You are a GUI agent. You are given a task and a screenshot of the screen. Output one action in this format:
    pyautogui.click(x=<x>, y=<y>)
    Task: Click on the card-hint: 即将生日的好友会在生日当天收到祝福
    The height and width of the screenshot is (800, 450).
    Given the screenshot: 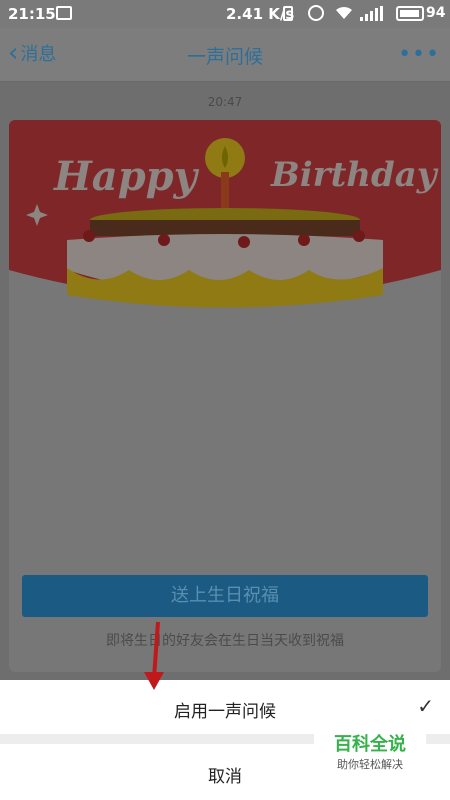 What is the action you would take?
    pyautogui.click(x=225, y=641)
    